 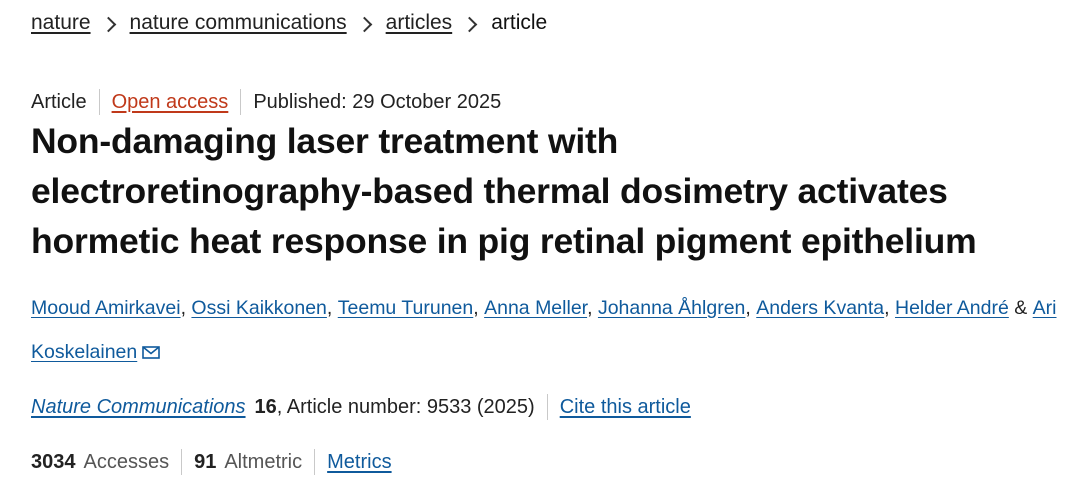 What do you see at coordinates (238, 23) in the screenshot?
I see `breadcrumb-nature-communications: nature communications` at bounding box center [238, 23].